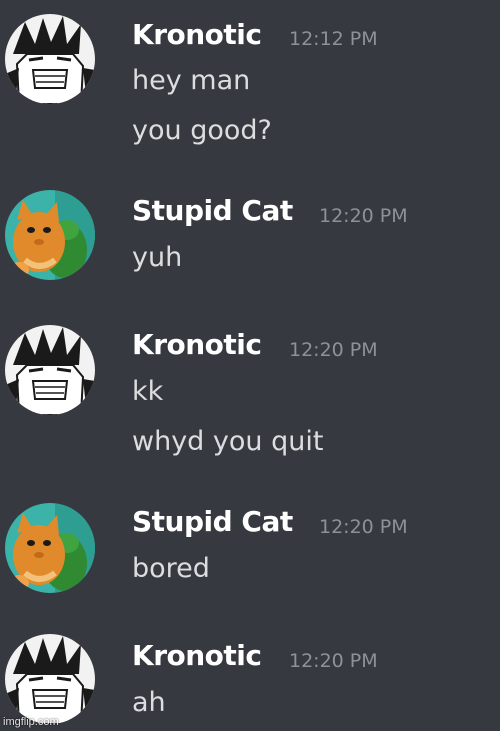 This screenshot has height=731, width=500. What do you see at coordinates (171, 568) in the screenshot?
I see `message-text: bored` at bounding box center [171, 568].